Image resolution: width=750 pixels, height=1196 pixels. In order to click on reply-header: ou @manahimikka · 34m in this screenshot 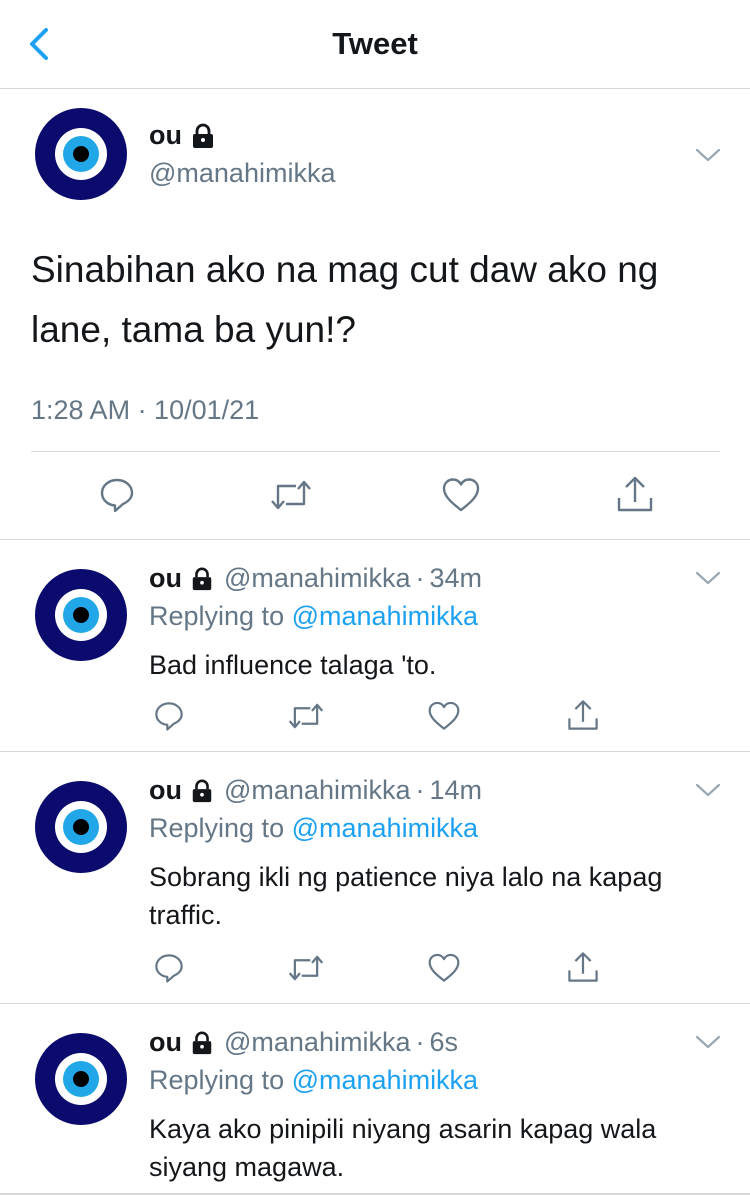, I will do `click(315, 578)`.